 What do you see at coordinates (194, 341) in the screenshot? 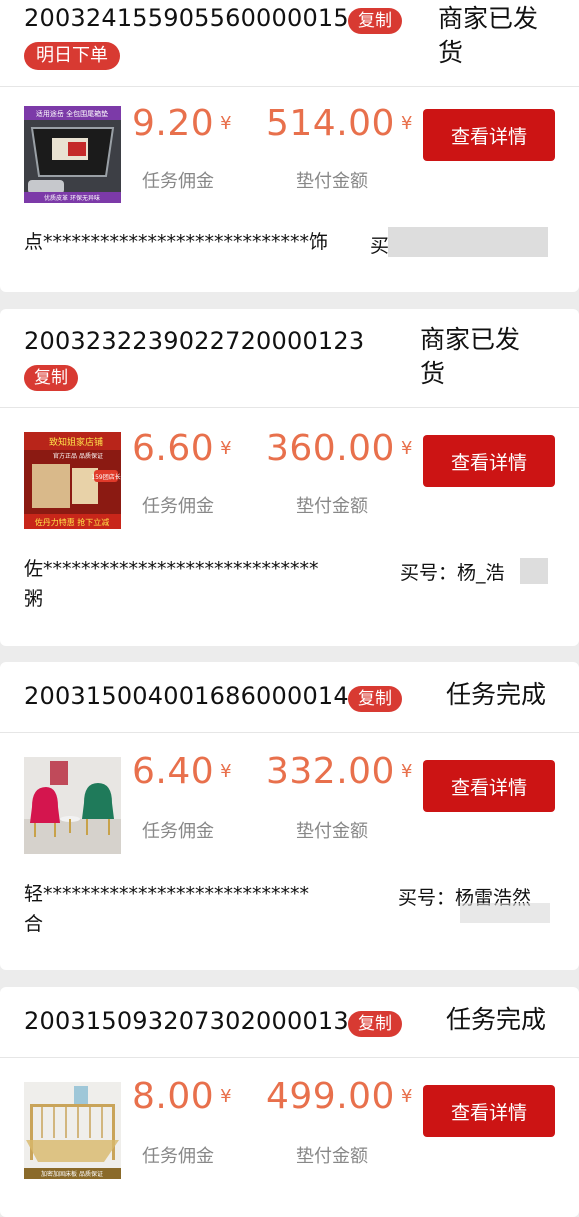
I see `order-number: 2003232239022720000123` at bounding box center [194, 341].